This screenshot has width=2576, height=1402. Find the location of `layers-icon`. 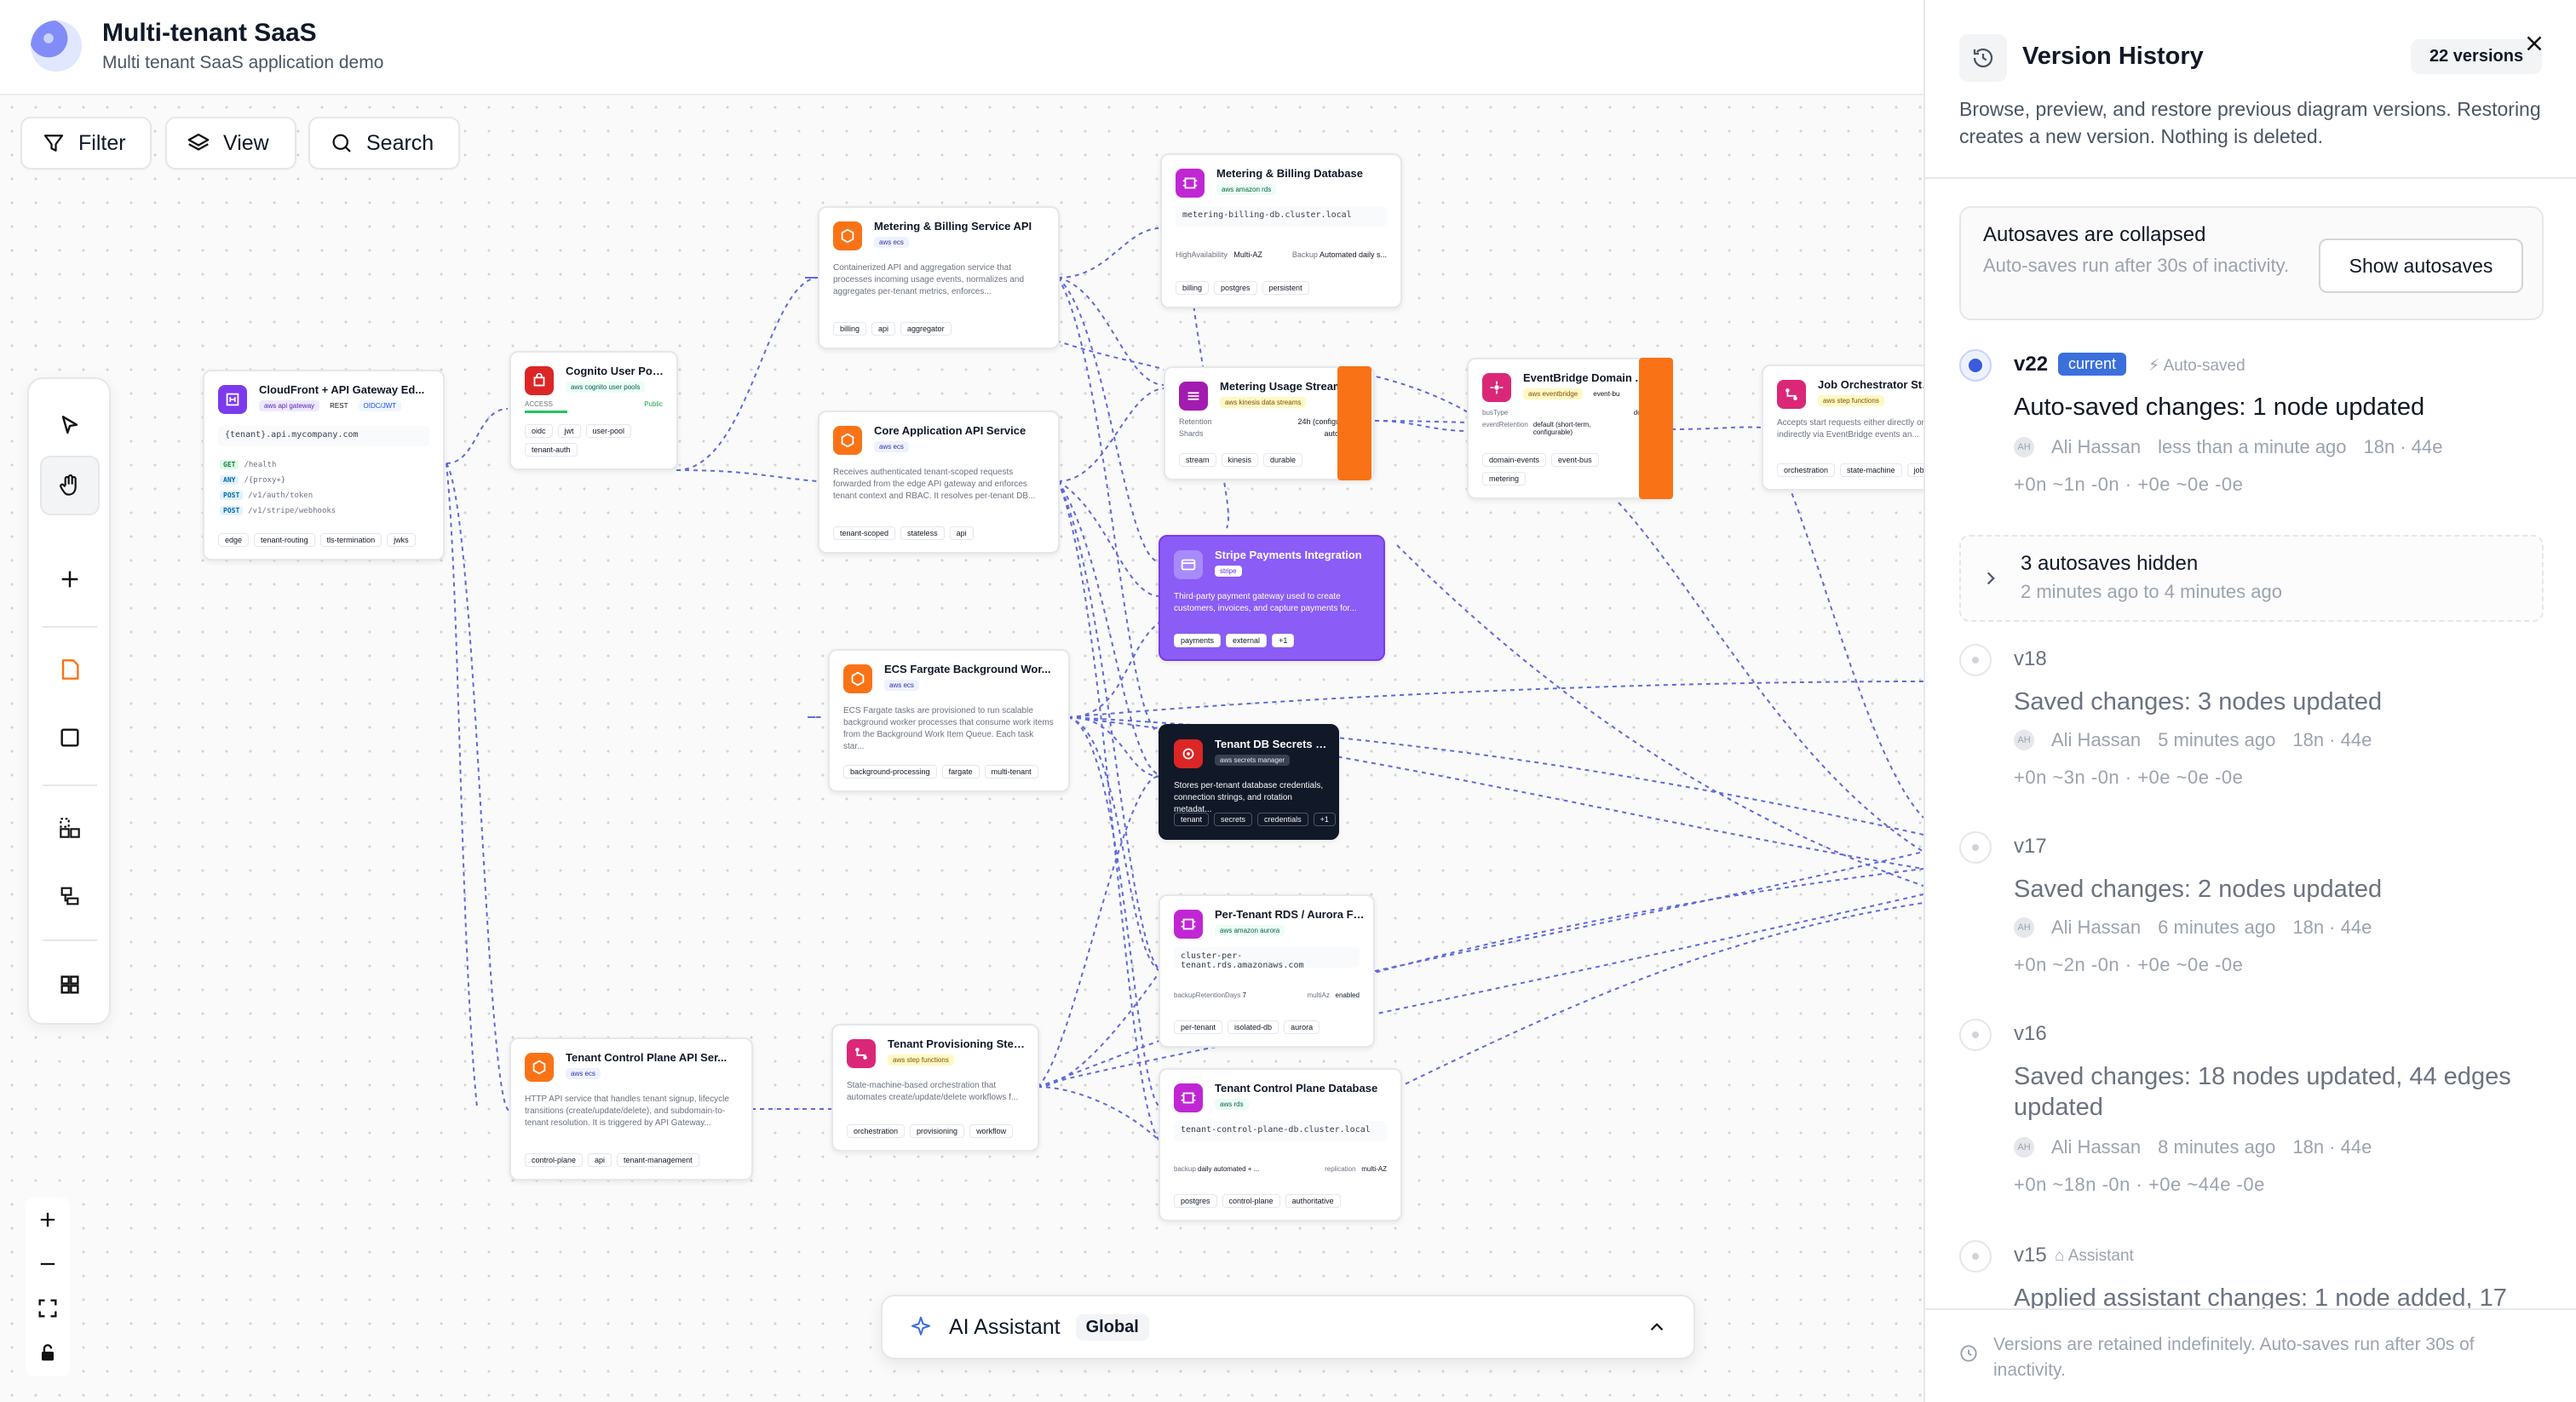

layers-icon is located at coordinates (199, 142).